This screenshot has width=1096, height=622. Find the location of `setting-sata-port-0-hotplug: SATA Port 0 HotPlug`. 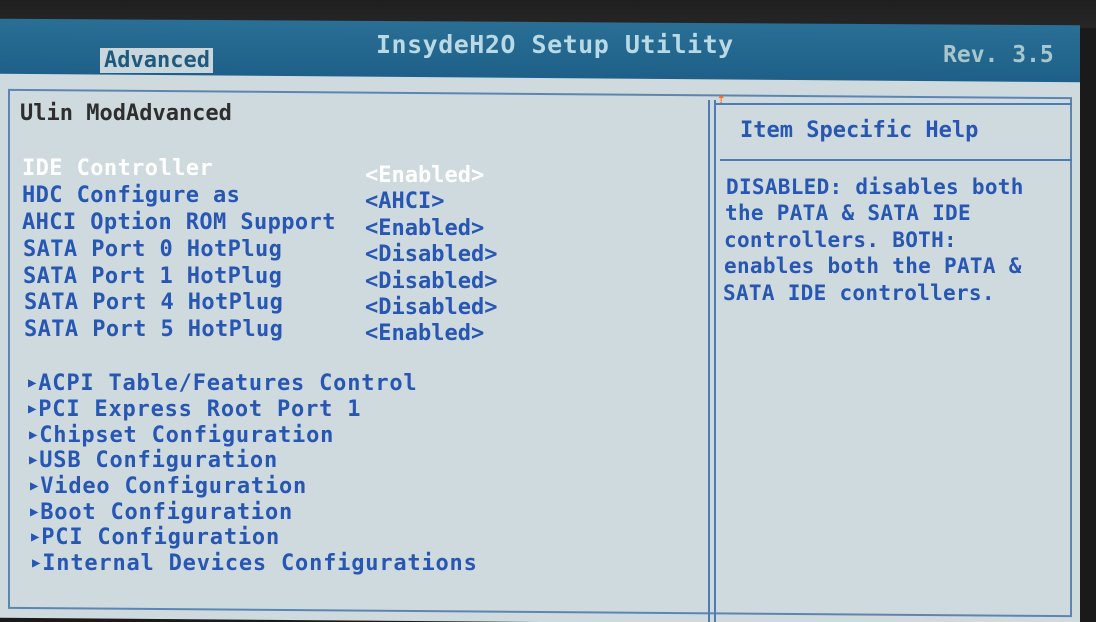

setting-sata-port-0-hotplug: SATA Port 0 HotPlug is located at coordinates (152, 249).